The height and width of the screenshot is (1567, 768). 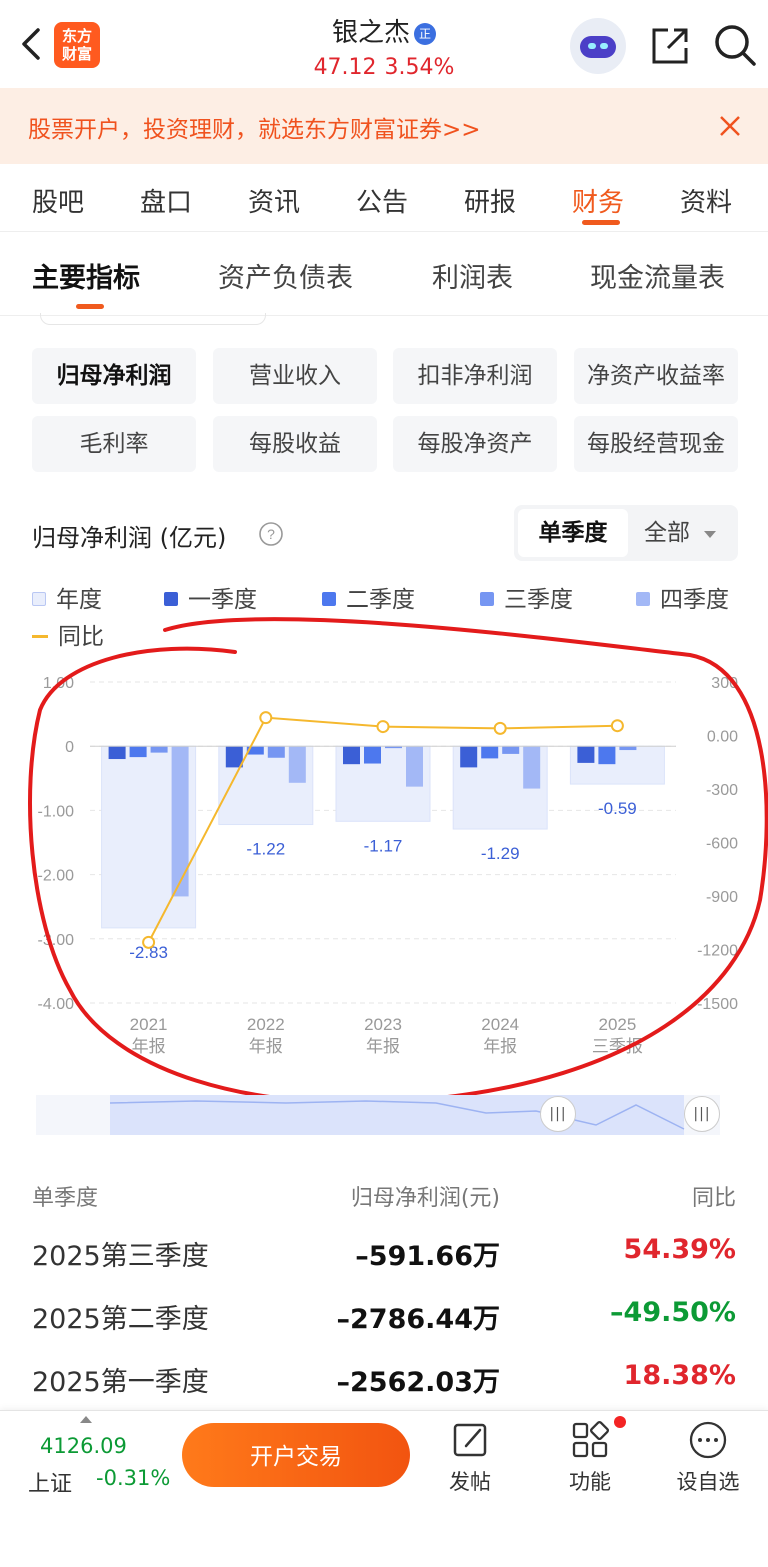 What do you see at coordinates (271, 534) in the screenshot?
I see `help-icon: ?` at bounding box center [271, 534].